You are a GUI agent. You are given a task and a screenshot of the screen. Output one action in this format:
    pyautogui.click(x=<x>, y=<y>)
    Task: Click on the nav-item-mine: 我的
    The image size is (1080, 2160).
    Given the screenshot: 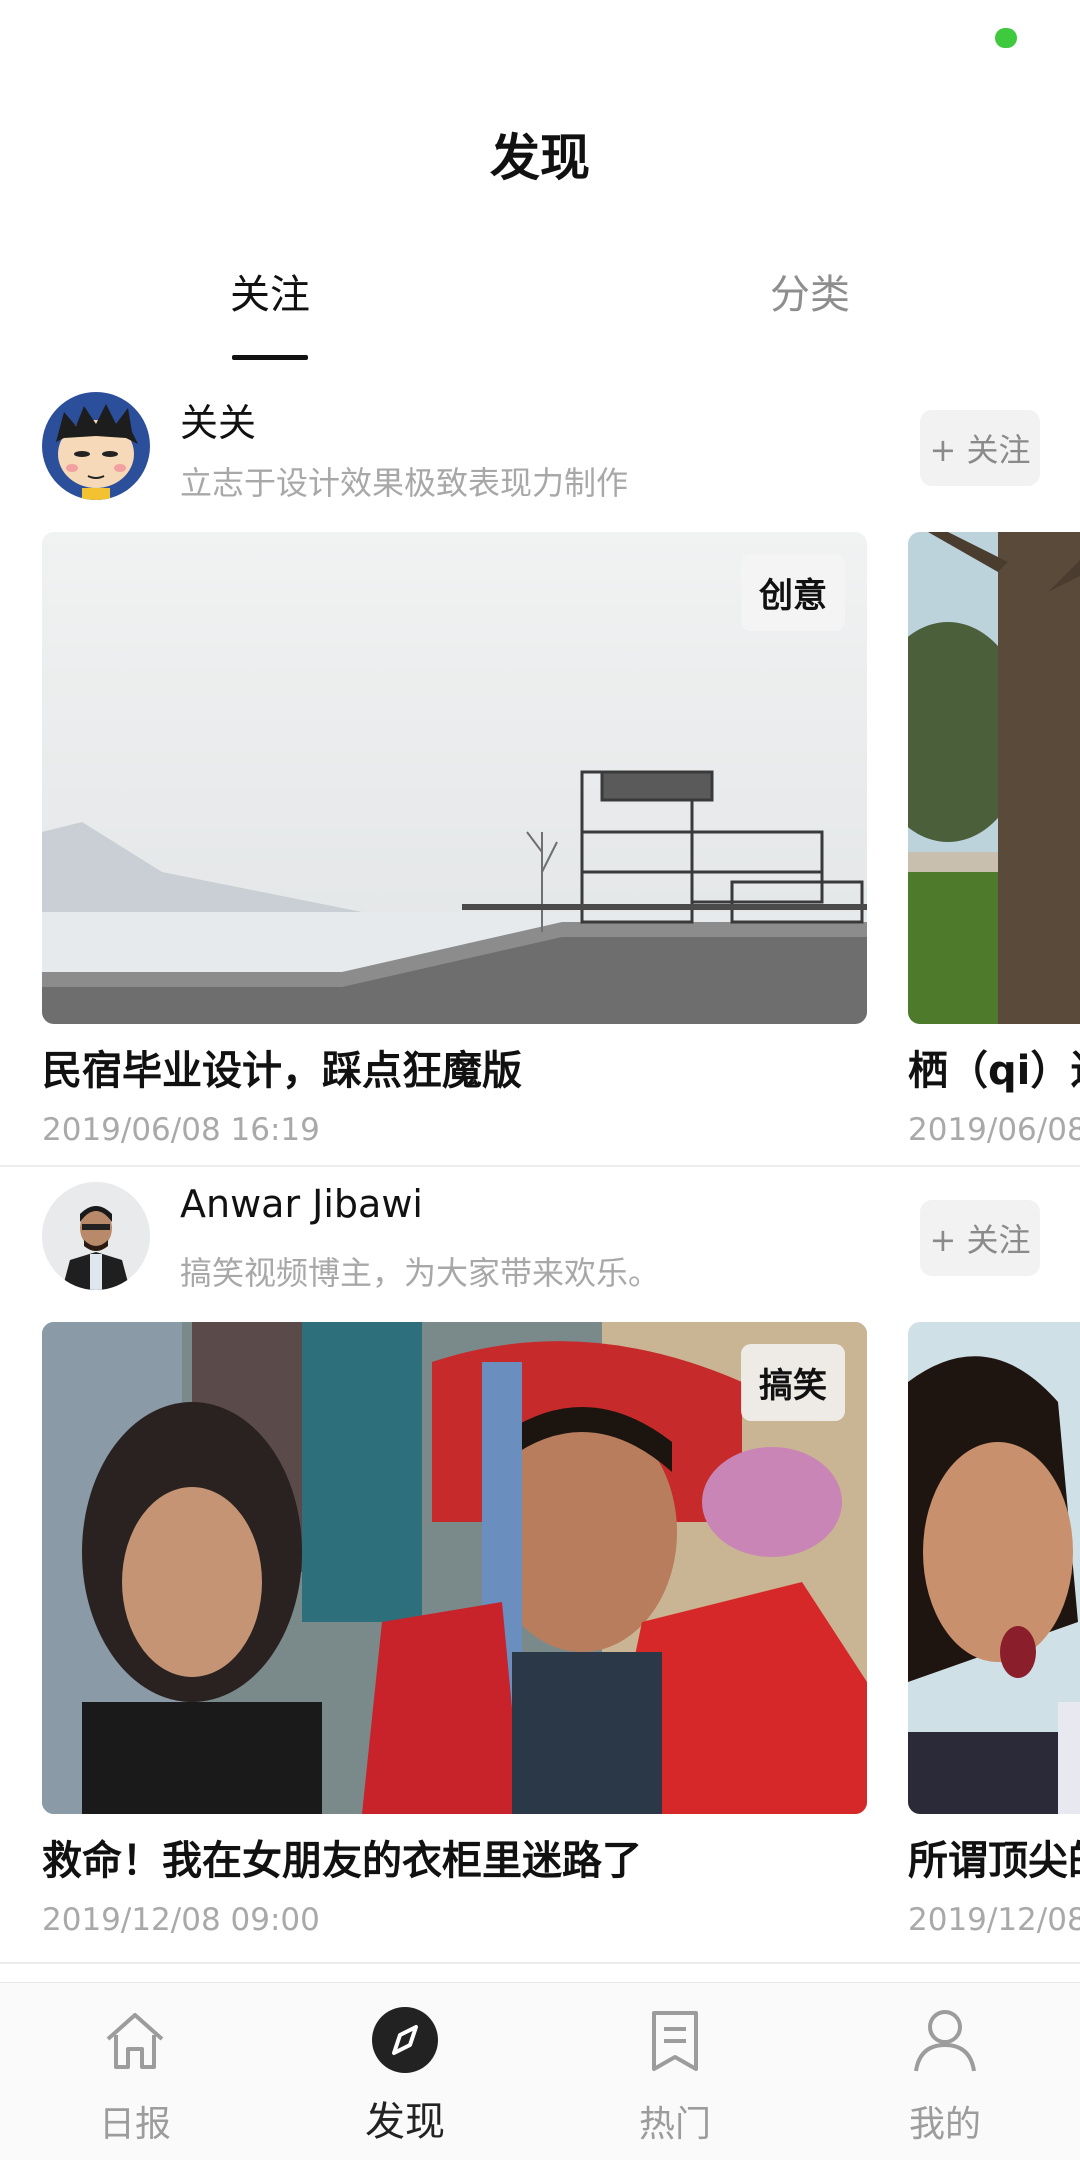 What is the action you would take?
    pyautogui.click(x=945, y=2071)
    